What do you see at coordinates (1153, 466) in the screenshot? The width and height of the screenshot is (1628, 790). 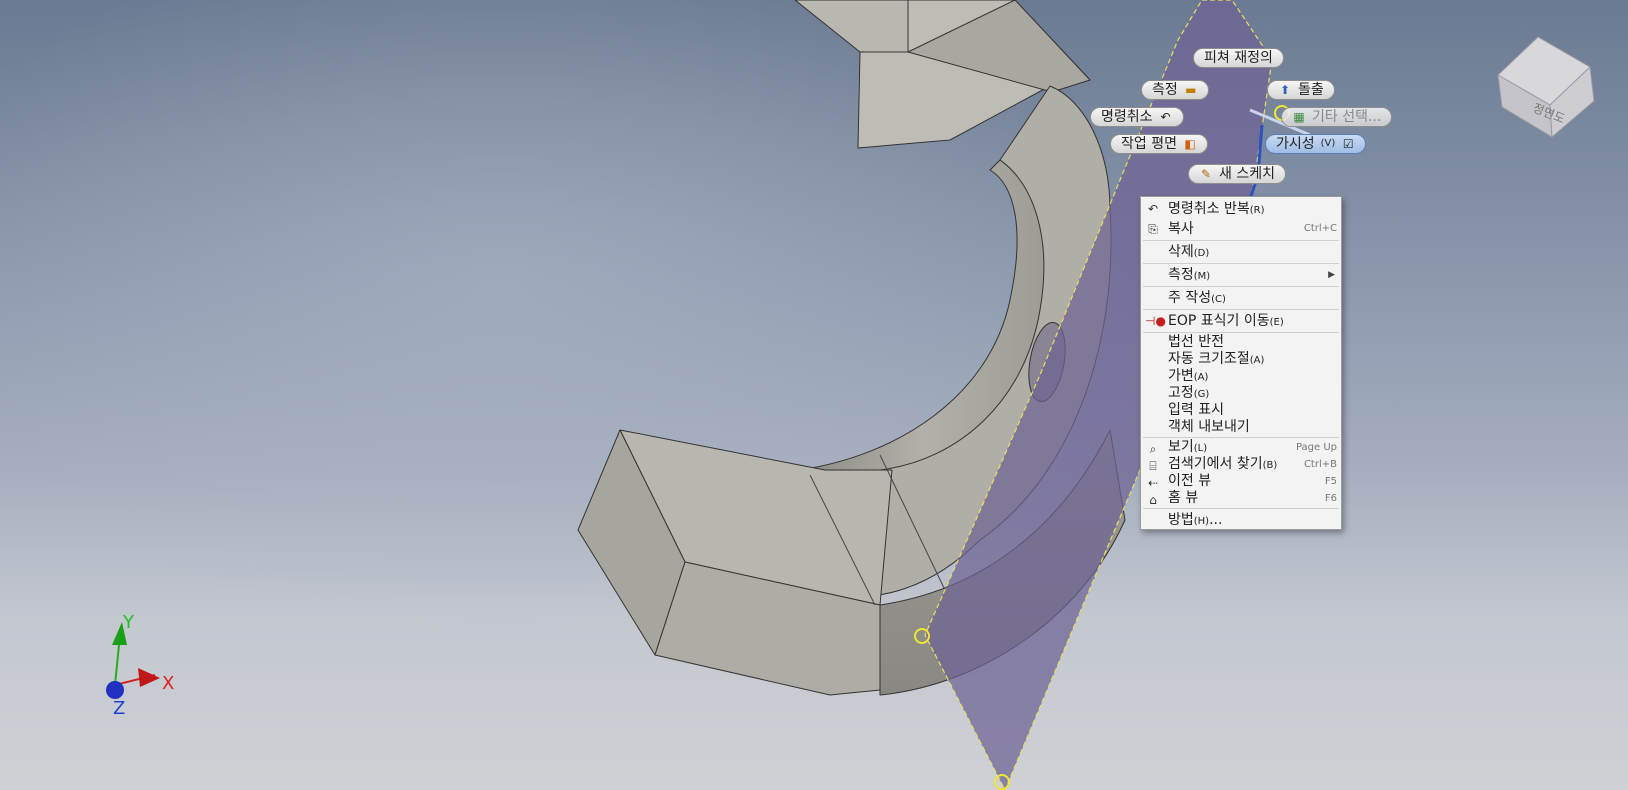 I see `find-icon: ⌸` at bounding box center [1153, 466].